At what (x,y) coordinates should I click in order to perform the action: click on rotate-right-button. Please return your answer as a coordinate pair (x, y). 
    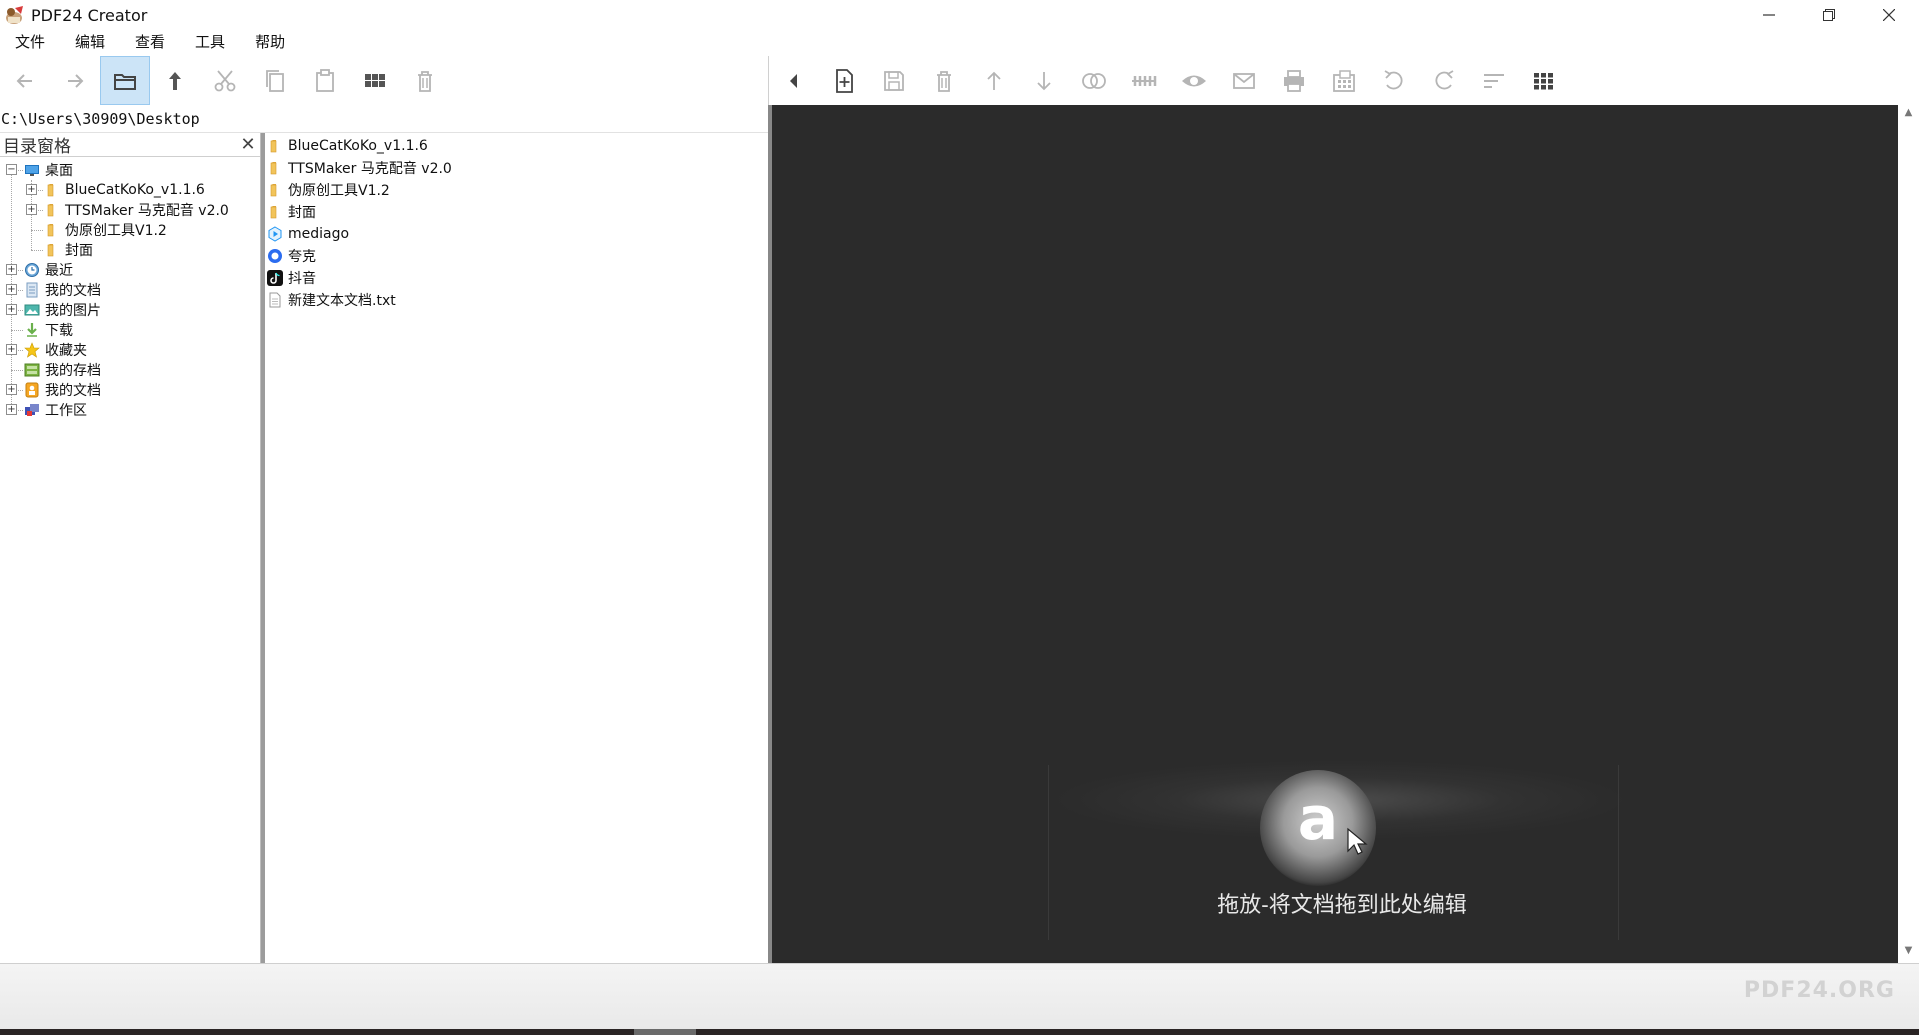
    Looking at the image, I should click on (1444, 80).